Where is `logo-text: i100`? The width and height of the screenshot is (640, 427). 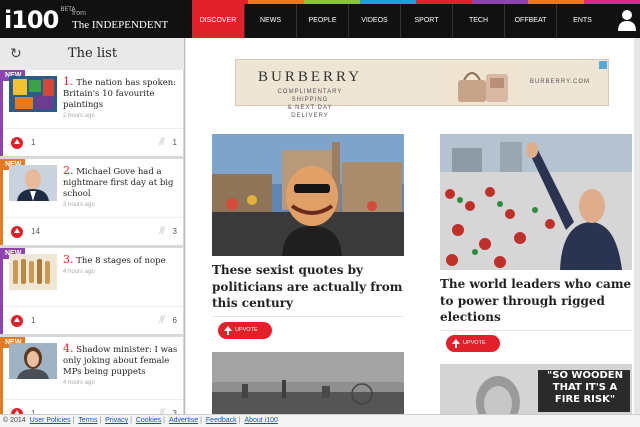 logo-text: i100 is located at coordinates (31, 20).